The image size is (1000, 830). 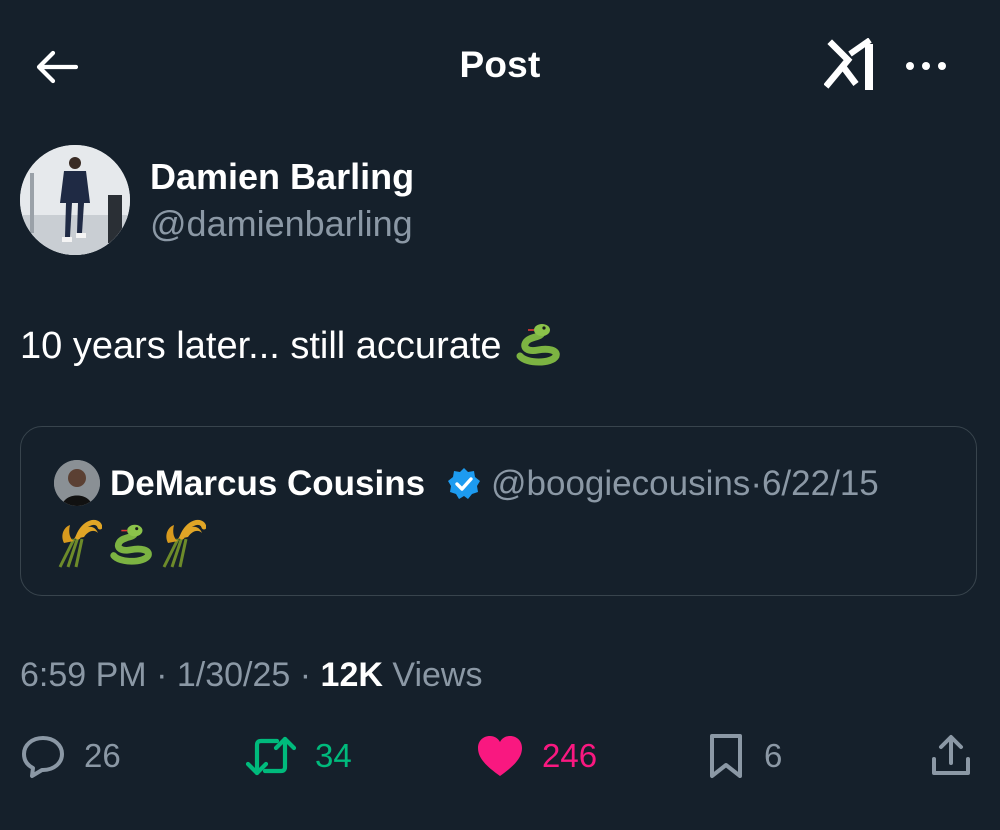 I want to click on repost-icon, so click(x=271, y=756).